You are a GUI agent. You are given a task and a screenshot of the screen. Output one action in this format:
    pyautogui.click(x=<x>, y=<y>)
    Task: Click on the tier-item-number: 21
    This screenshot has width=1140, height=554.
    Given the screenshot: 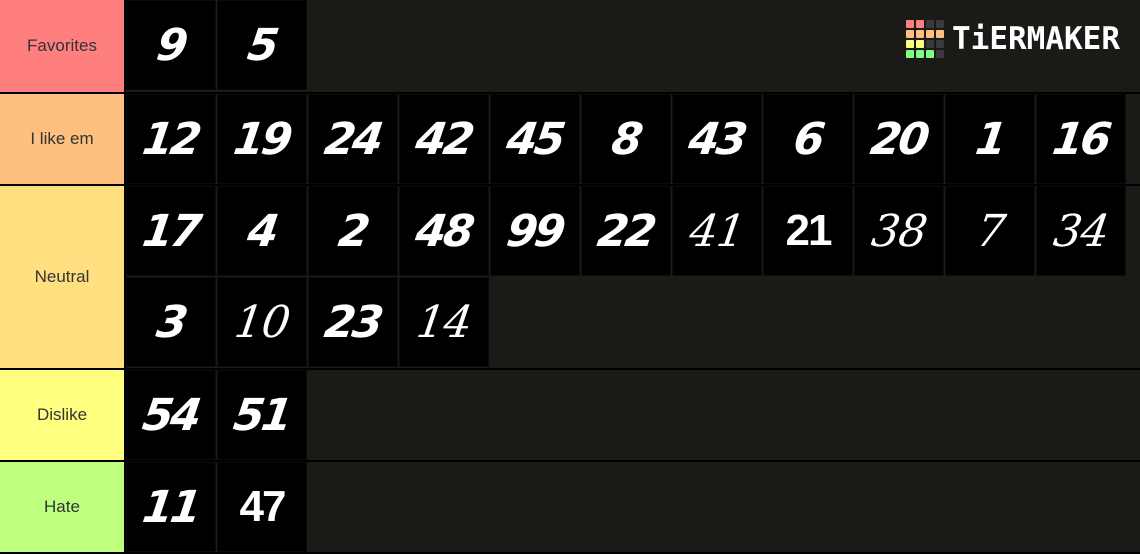 What is the action you would take?
    pyautogui.click(x=809, y=230)
    